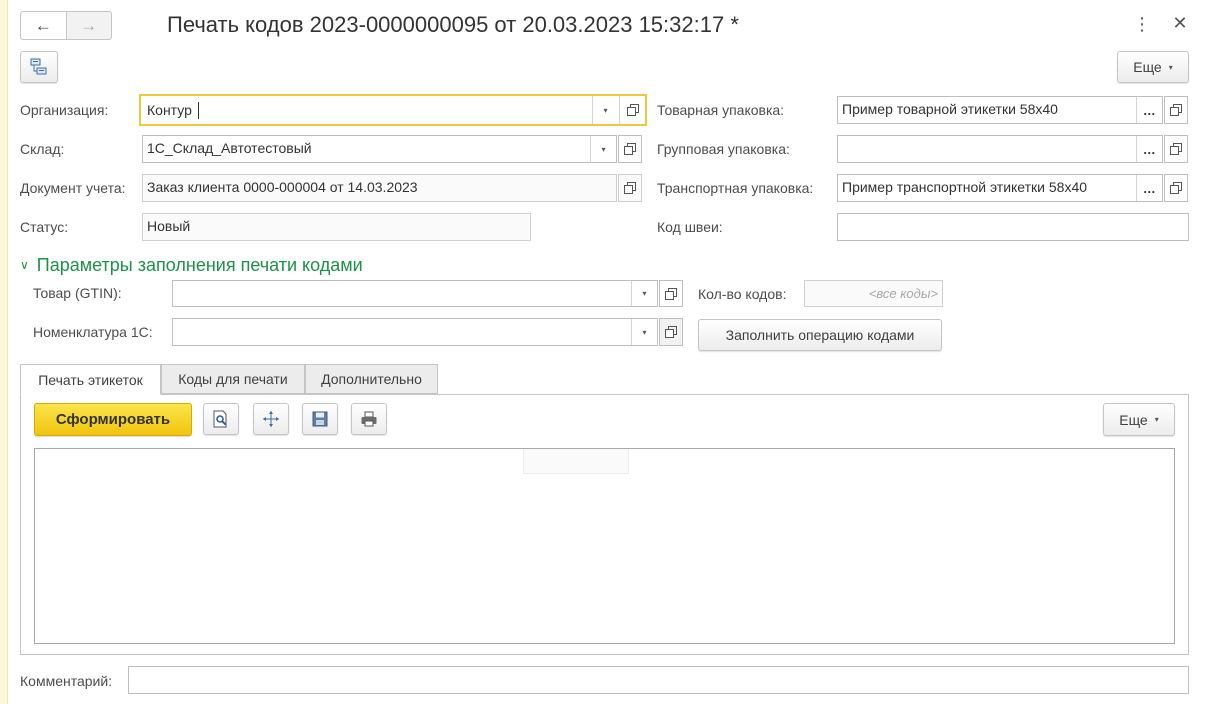  I want to click on print-button, so click(369, 419).